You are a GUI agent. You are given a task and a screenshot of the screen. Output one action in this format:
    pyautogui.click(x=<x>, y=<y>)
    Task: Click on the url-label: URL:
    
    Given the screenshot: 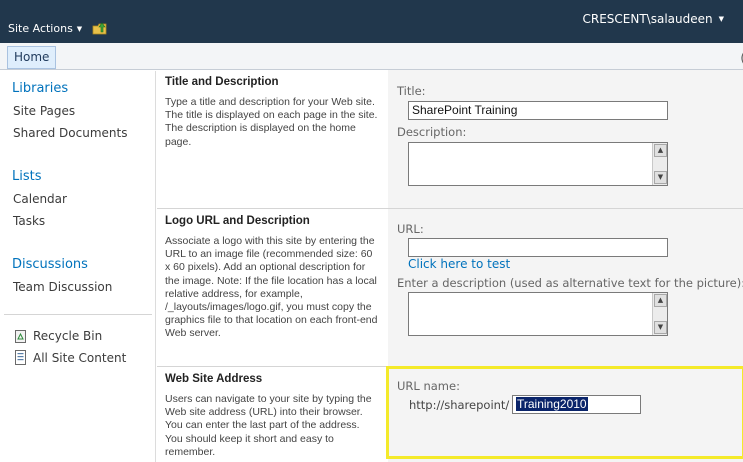 What is the action you would take?
    pyautogui.click(x=410, y=229)
    